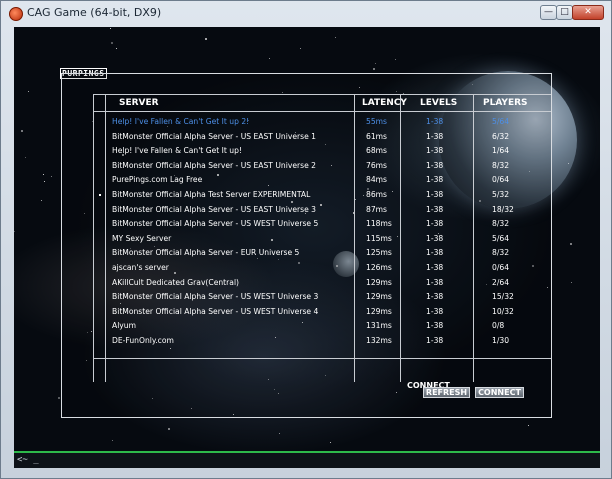  I want to click on refresh-button: REFRESH, so click(446, 392).